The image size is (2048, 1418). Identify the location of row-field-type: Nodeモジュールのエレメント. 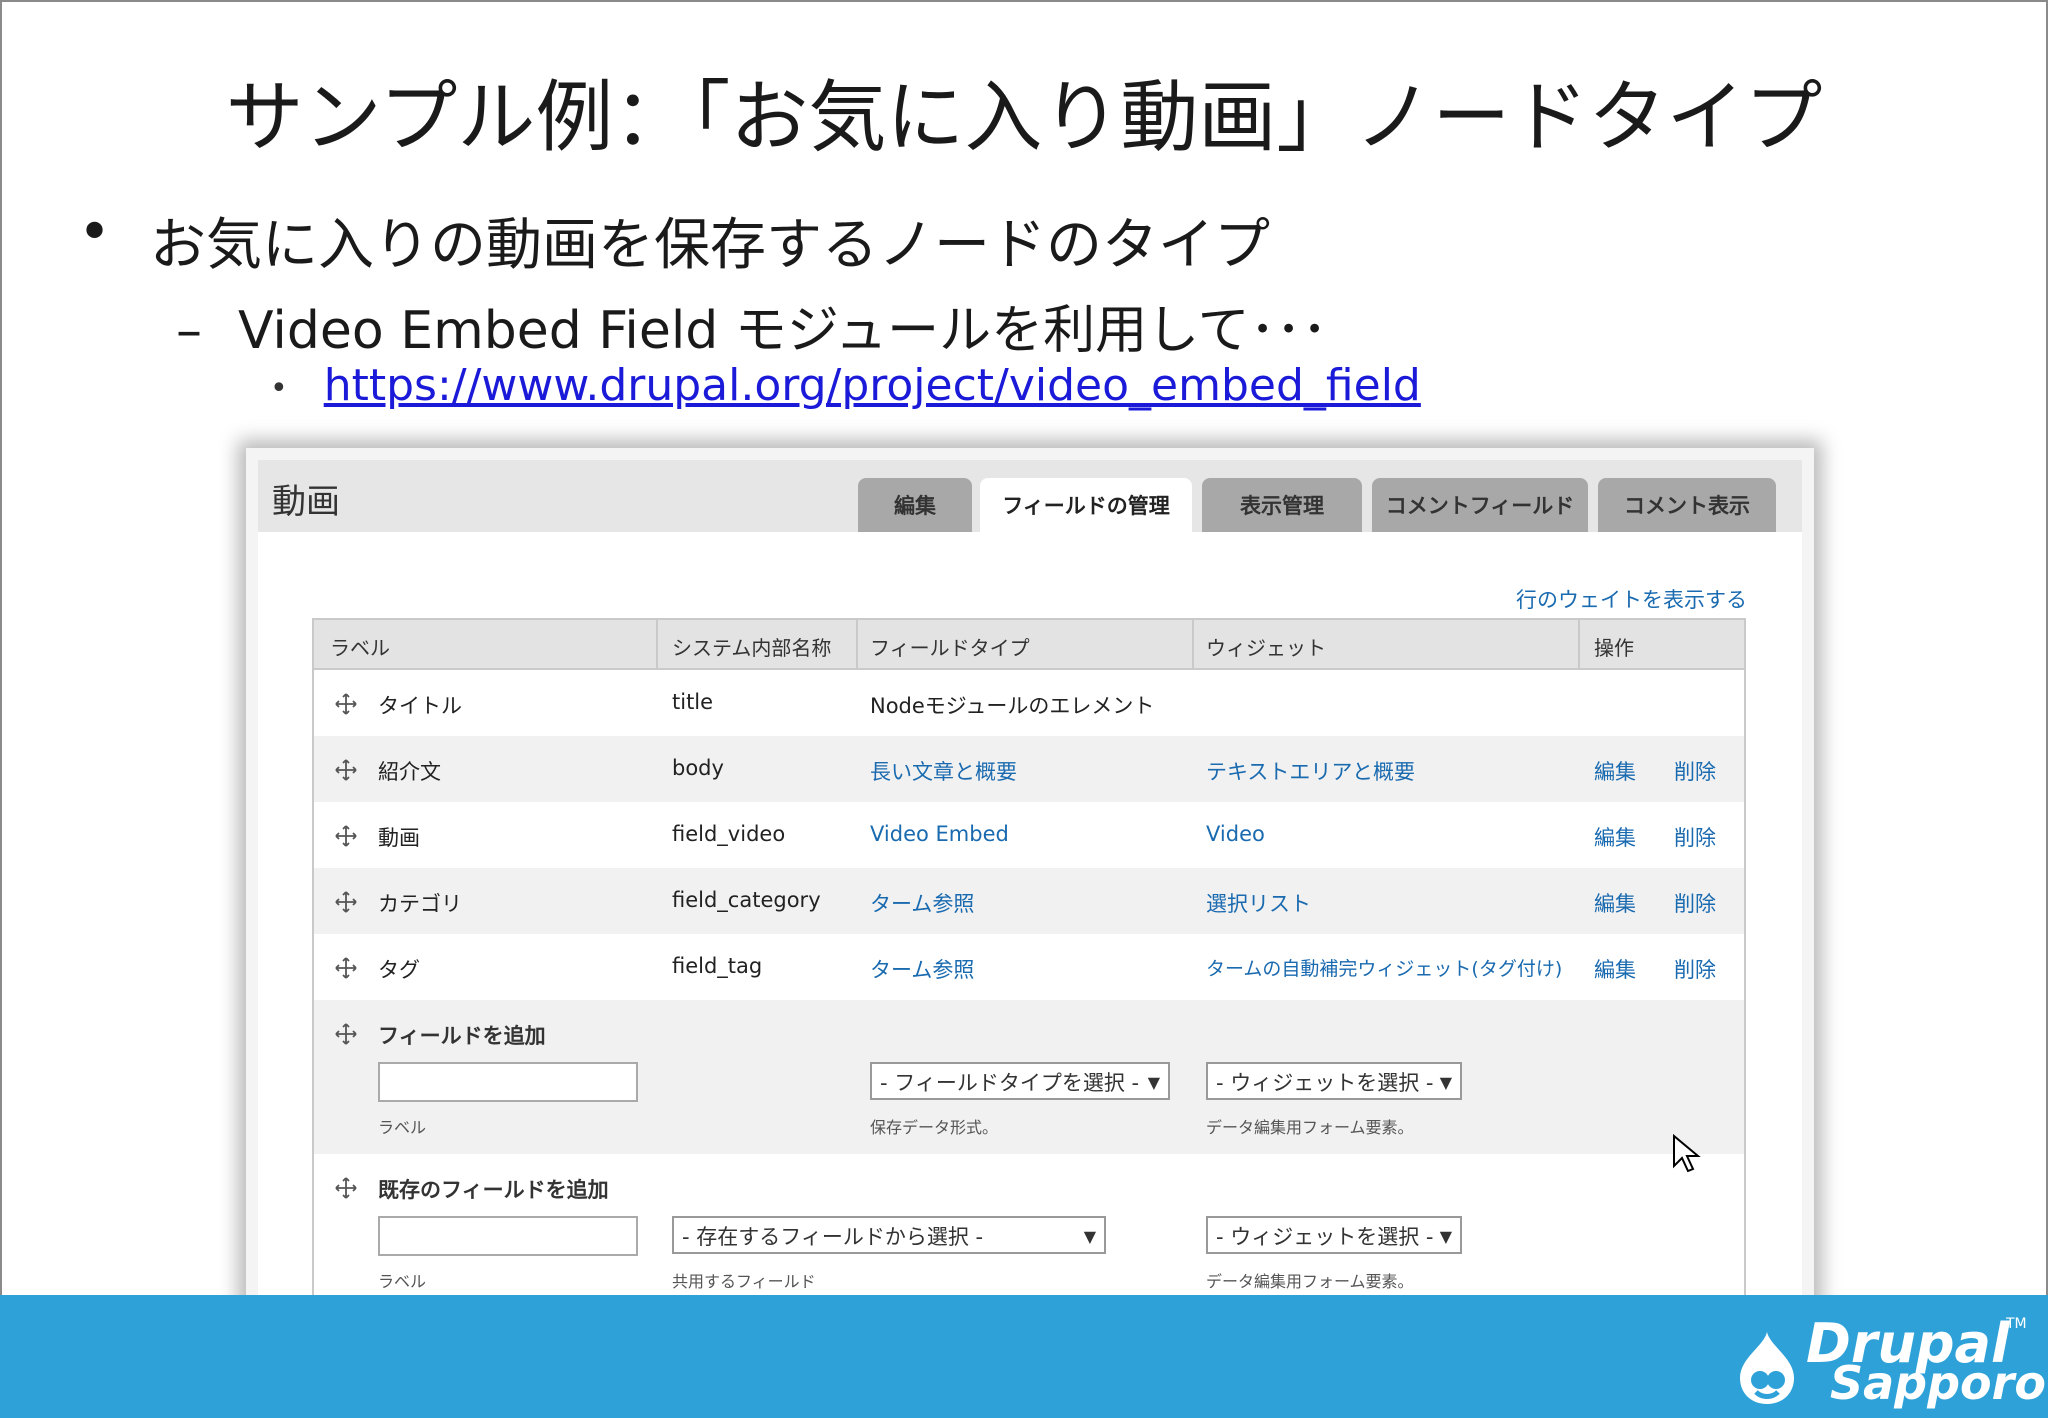
(1012, 706).